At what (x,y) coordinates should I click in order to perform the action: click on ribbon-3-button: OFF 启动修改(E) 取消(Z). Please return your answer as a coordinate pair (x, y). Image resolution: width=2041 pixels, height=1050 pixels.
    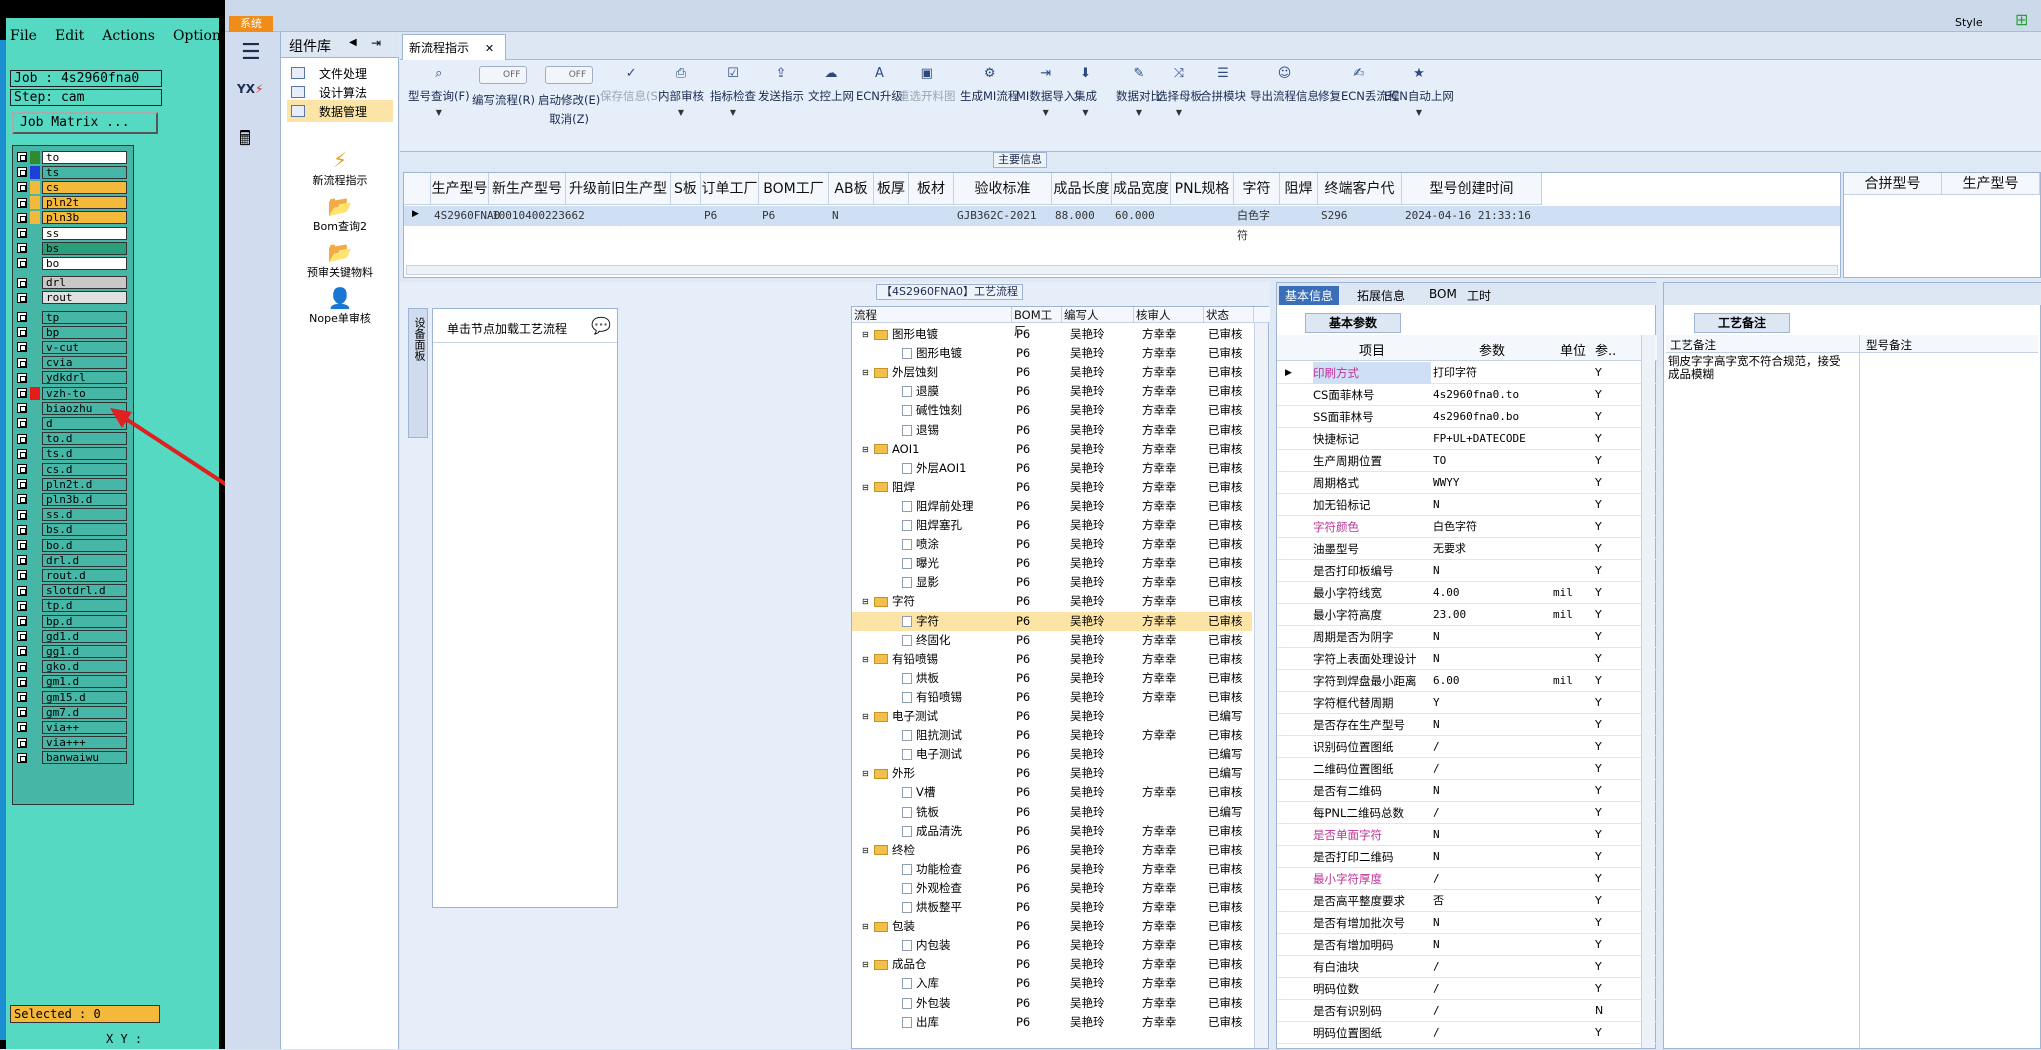
    Looking at the image, I should click on (569, 96).